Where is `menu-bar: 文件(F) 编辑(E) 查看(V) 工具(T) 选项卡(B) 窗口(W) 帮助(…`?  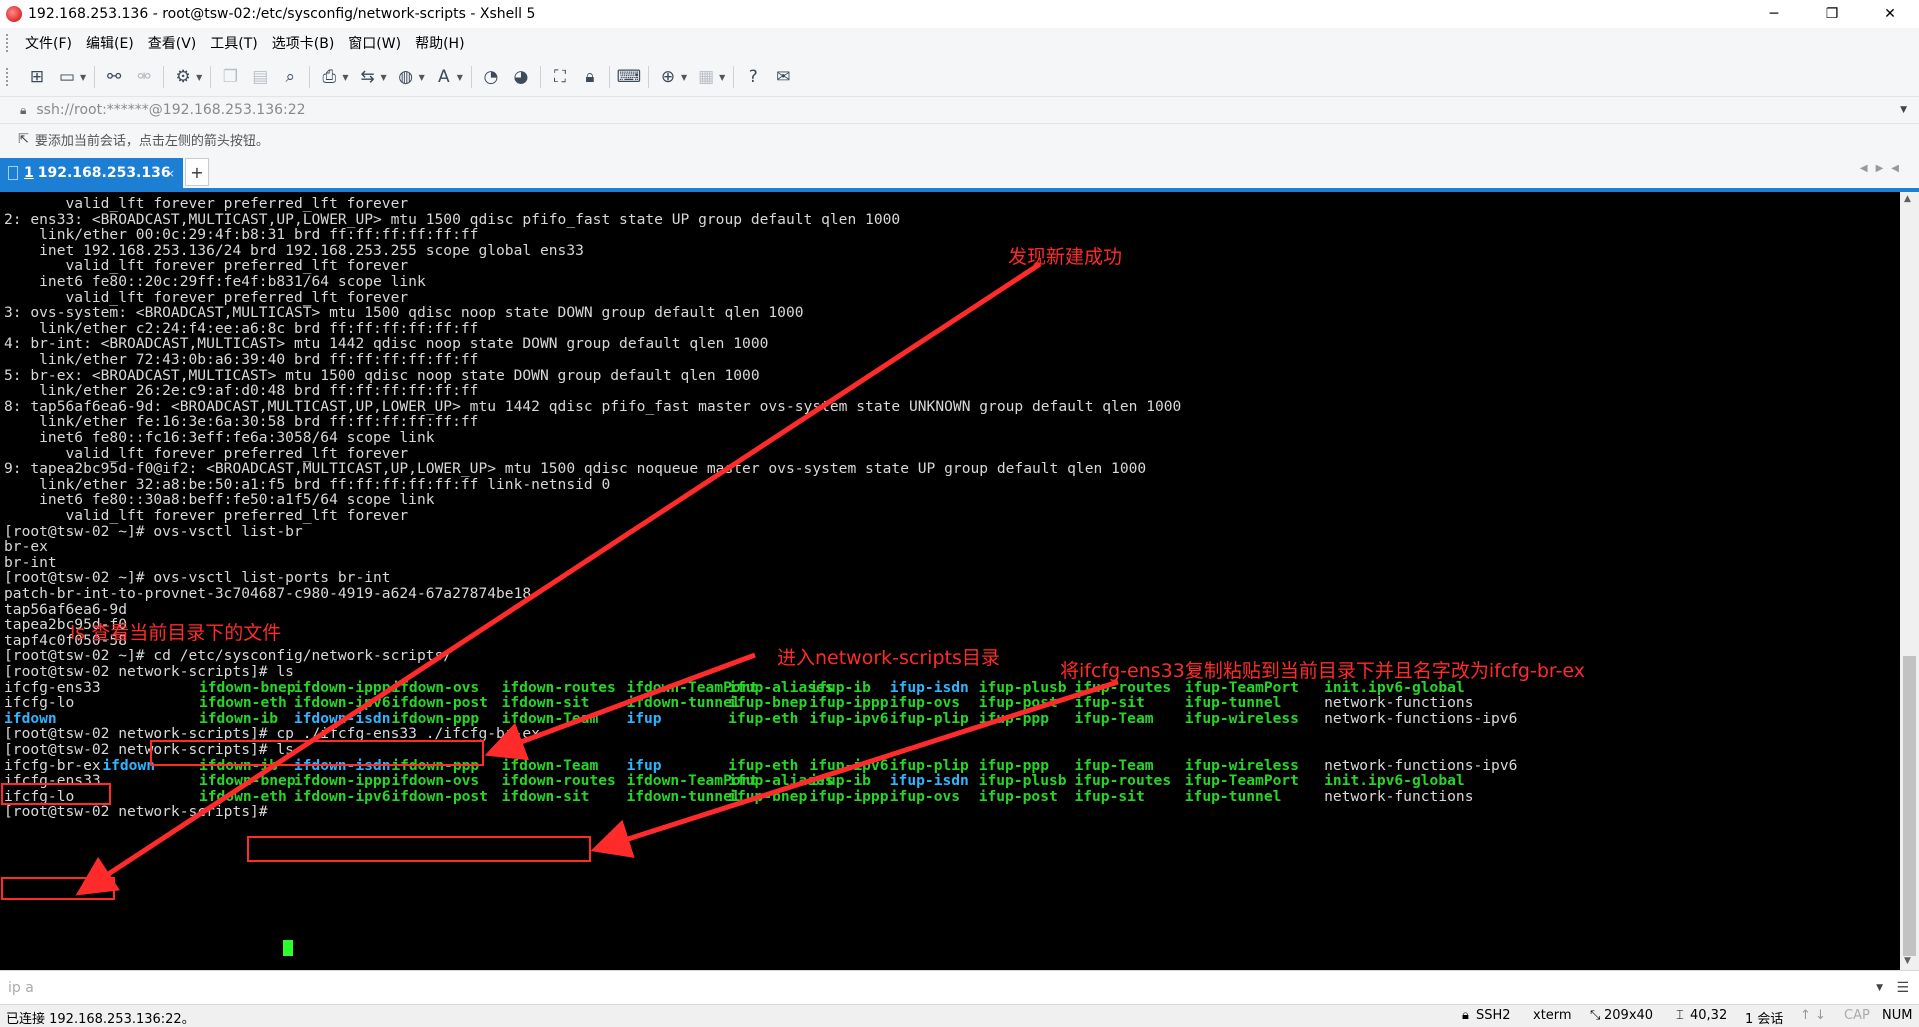
menu-bar: 文件(F) 编辑(E) 查看(V) 工具(T) 选项卡(B) 窗口(W) 帮助(… is located at coordinates (959, 43).